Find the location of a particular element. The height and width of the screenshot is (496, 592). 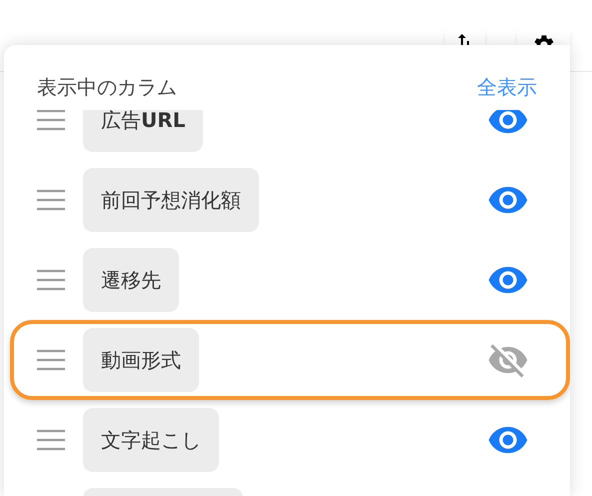

column-chip: 動画形式 is located at coordinates (141, 360).